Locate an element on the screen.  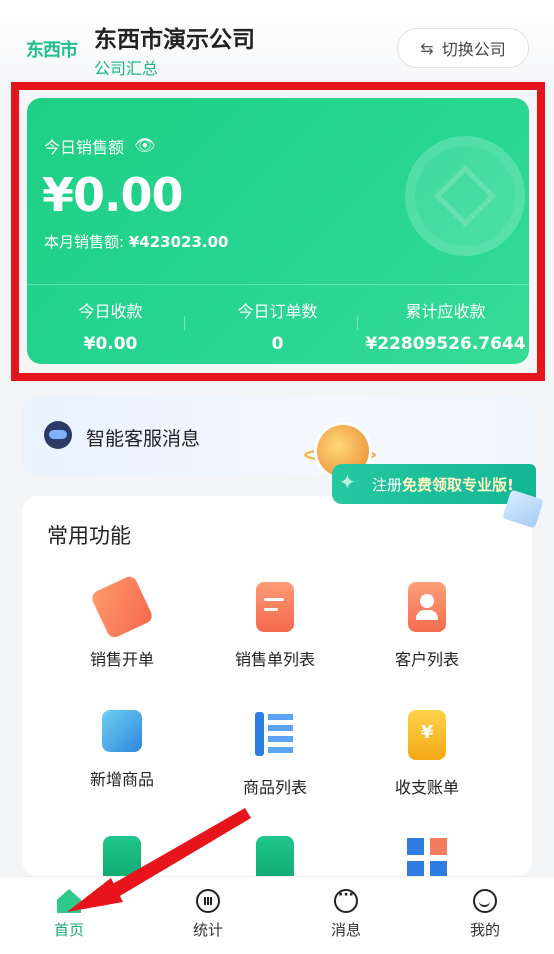
tab-label: 消息 is located at coordinates (345, 930).